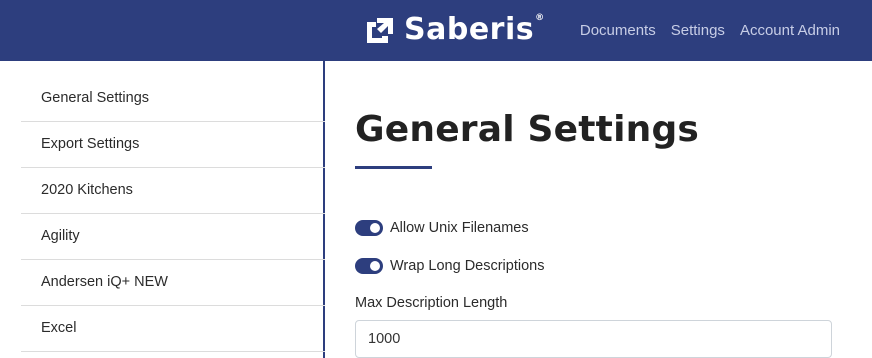 The image size is (872, 358). What do you see at coordinates (618, 30) in the screenshot?
I see `nav-documents: Documents` at bounding box center [618, 30].